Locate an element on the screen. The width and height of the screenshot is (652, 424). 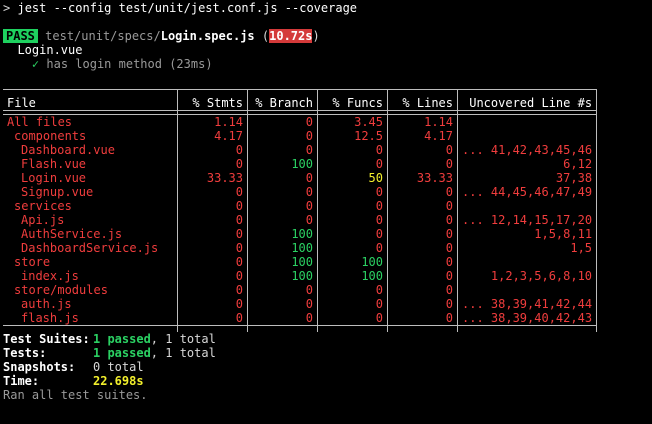
summary-time: Time: 22.698s is located at coordinates (327, 381).